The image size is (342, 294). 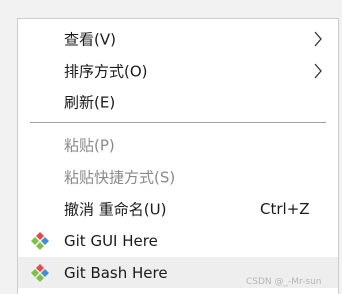 What do you see at coordinates (116, 272) in the screenshot?
I see `menu-item-git-bash-here-label: Git Bash Here` at bounding box center [116, 272].